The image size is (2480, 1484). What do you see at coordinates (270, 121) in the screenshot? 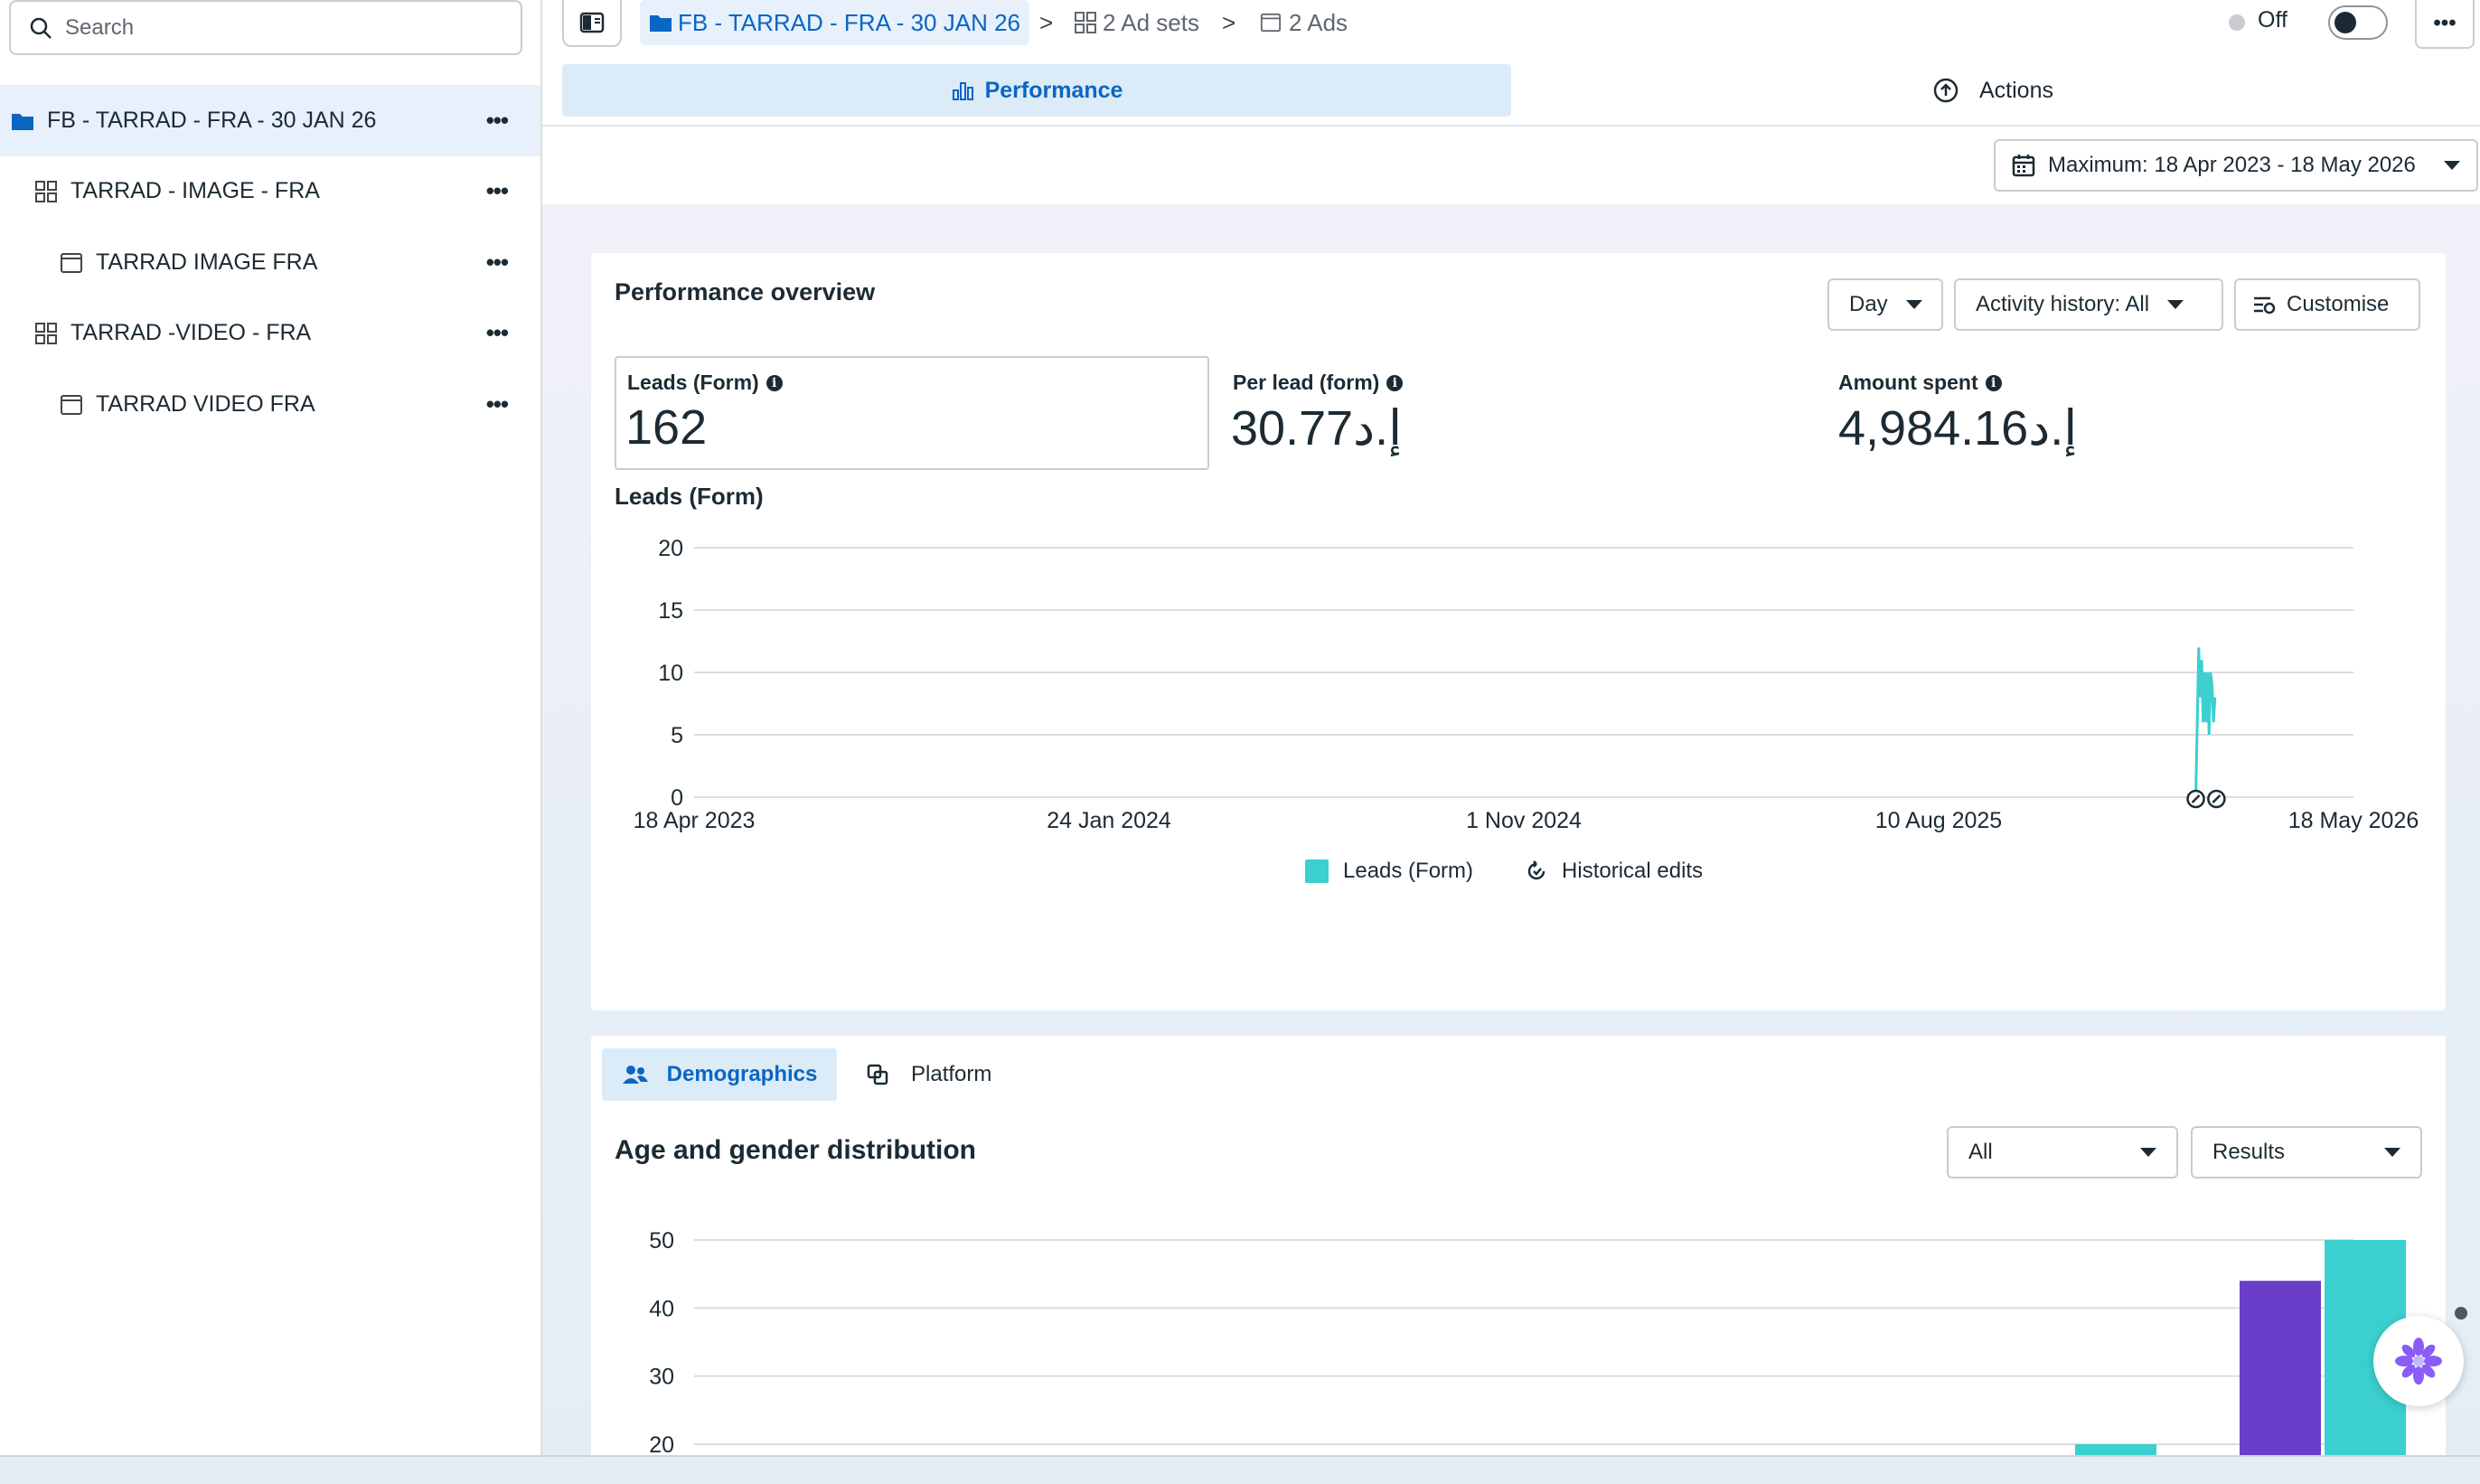
I see `sidebar-item-campaign: FB - TARRAD - FRA - 30 JAN 26 •••` at bounding box center [270, 121].